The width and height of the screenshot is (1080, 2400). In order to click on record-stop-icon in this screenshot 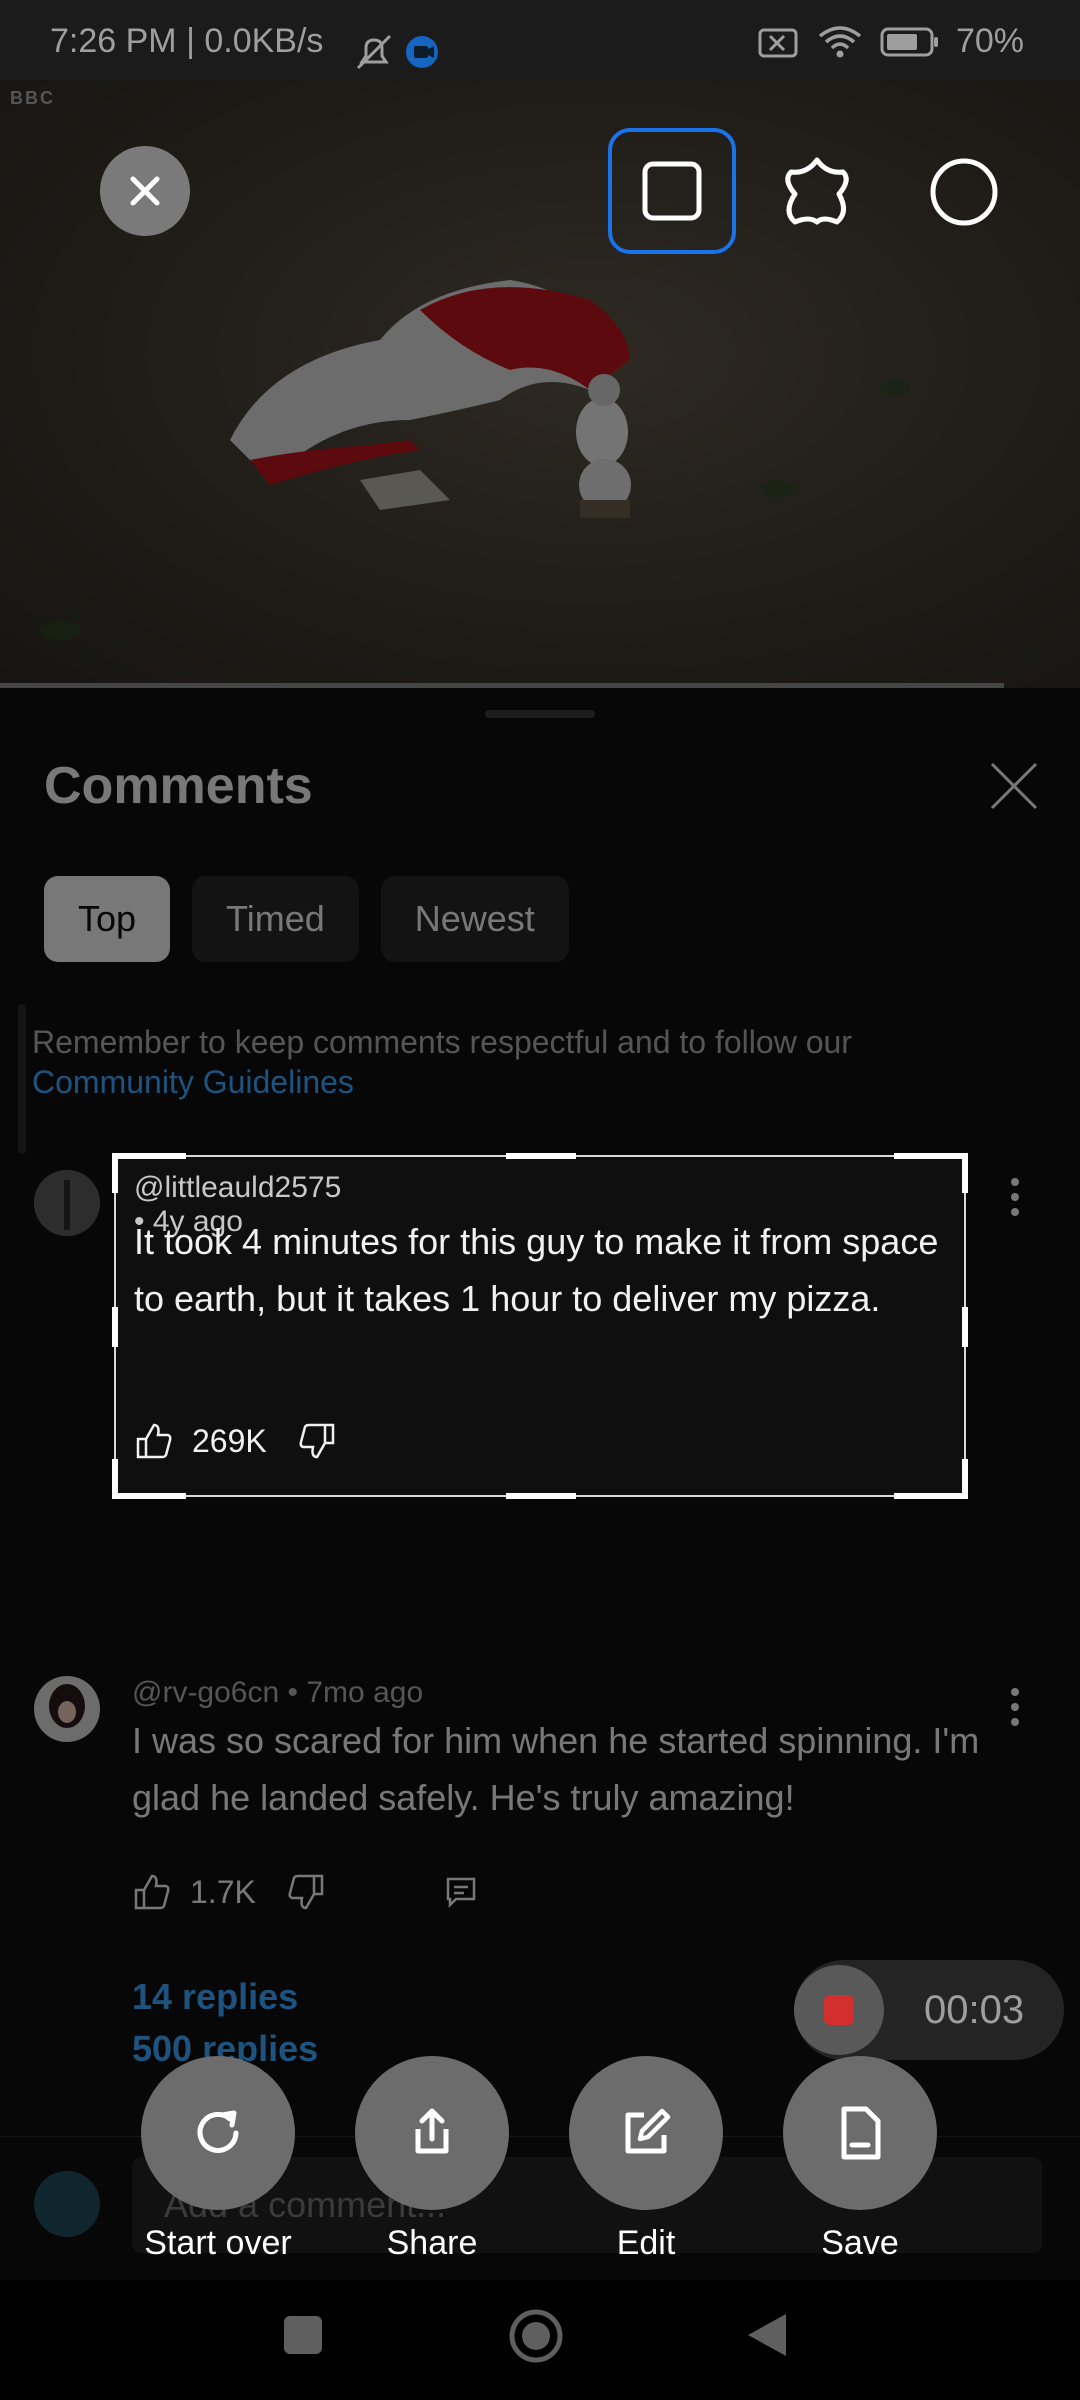, I will do `click(839, 2010)`.